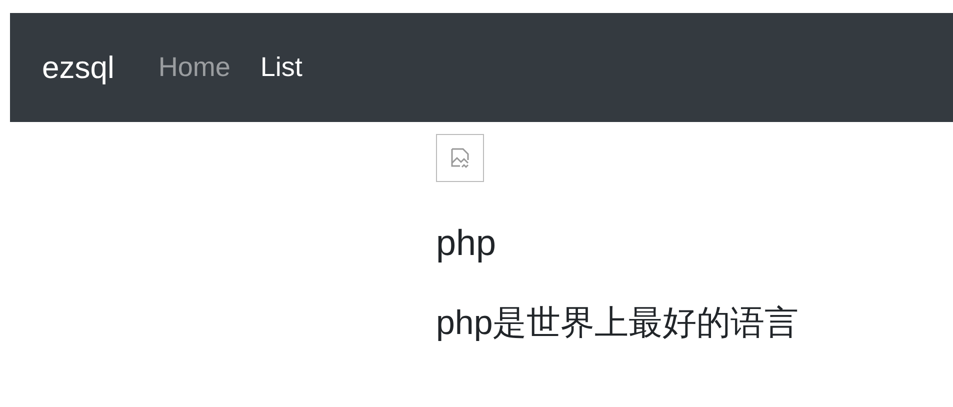 This screenshot has height=407, width=953. Describe the element at coordinates (460, 158) in the screenshot. I see `broken-image-icon` at that location.